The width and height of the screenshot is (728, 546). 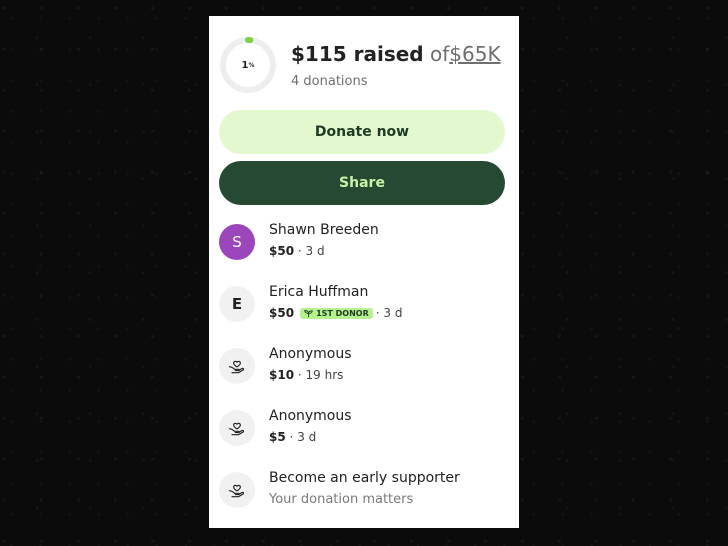 I want to click on donor-row: E Erica Huffman $50 1ST DONOR · 3 d, so click(x=364, y=303).